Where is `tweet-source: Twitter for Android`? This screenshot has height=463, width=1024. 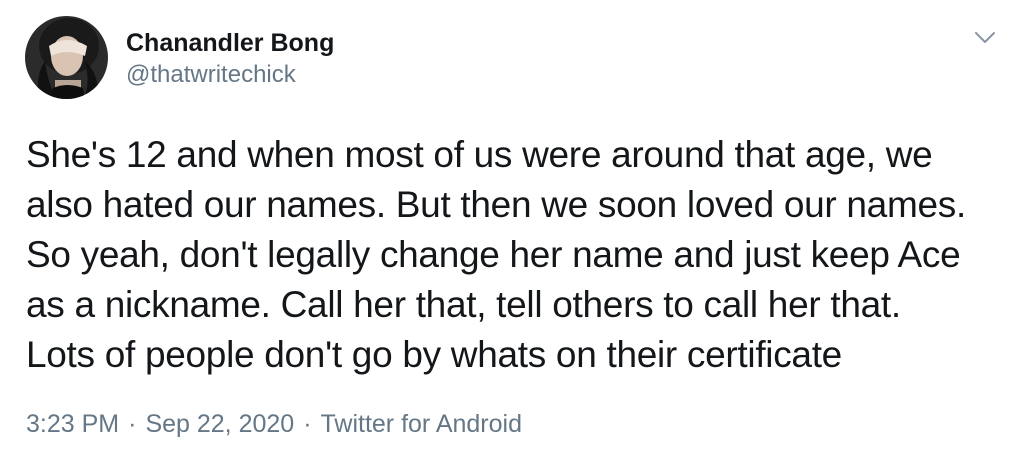
tweet-source: Twitter for Android is located at coordinates (421, 424).